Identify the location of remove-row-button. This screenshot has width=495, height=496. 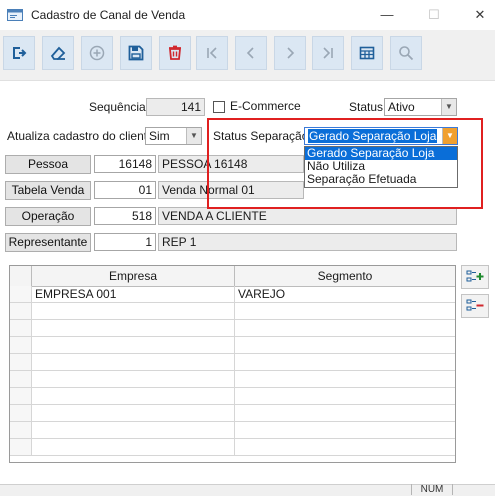
(475, 306).